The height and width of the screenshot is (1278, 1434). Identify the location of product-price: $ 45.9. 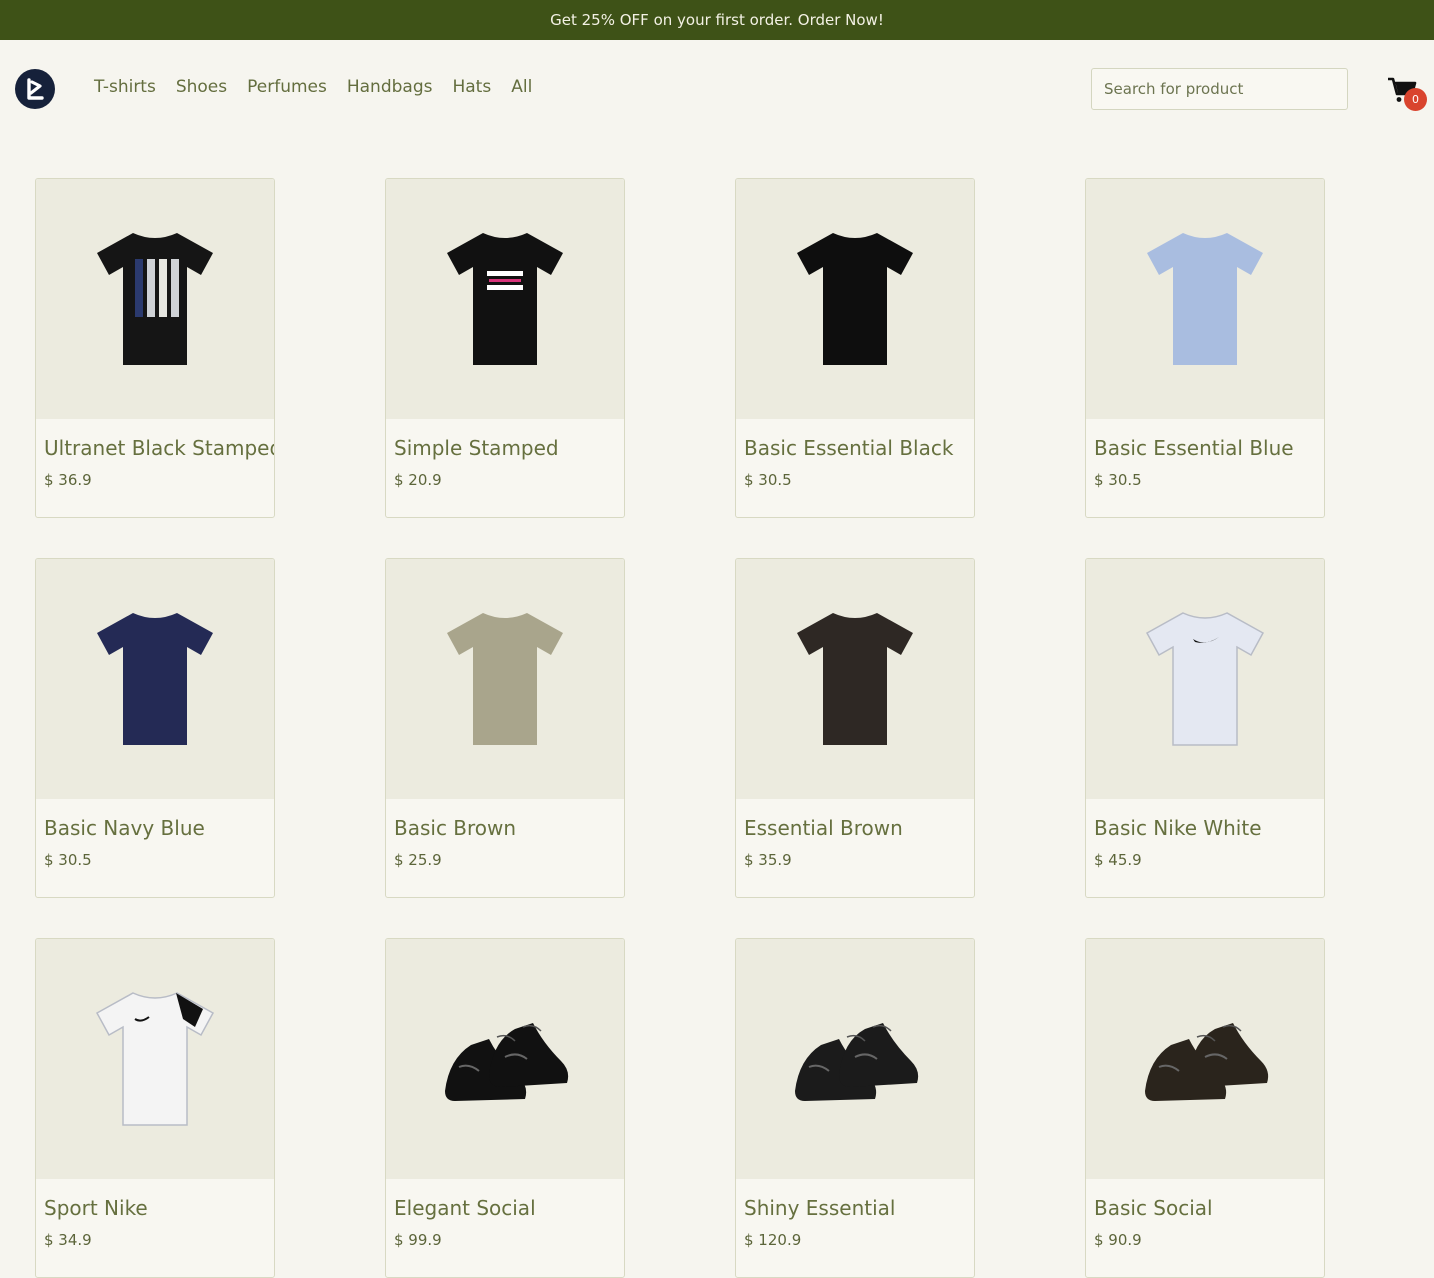
(1118, 860).